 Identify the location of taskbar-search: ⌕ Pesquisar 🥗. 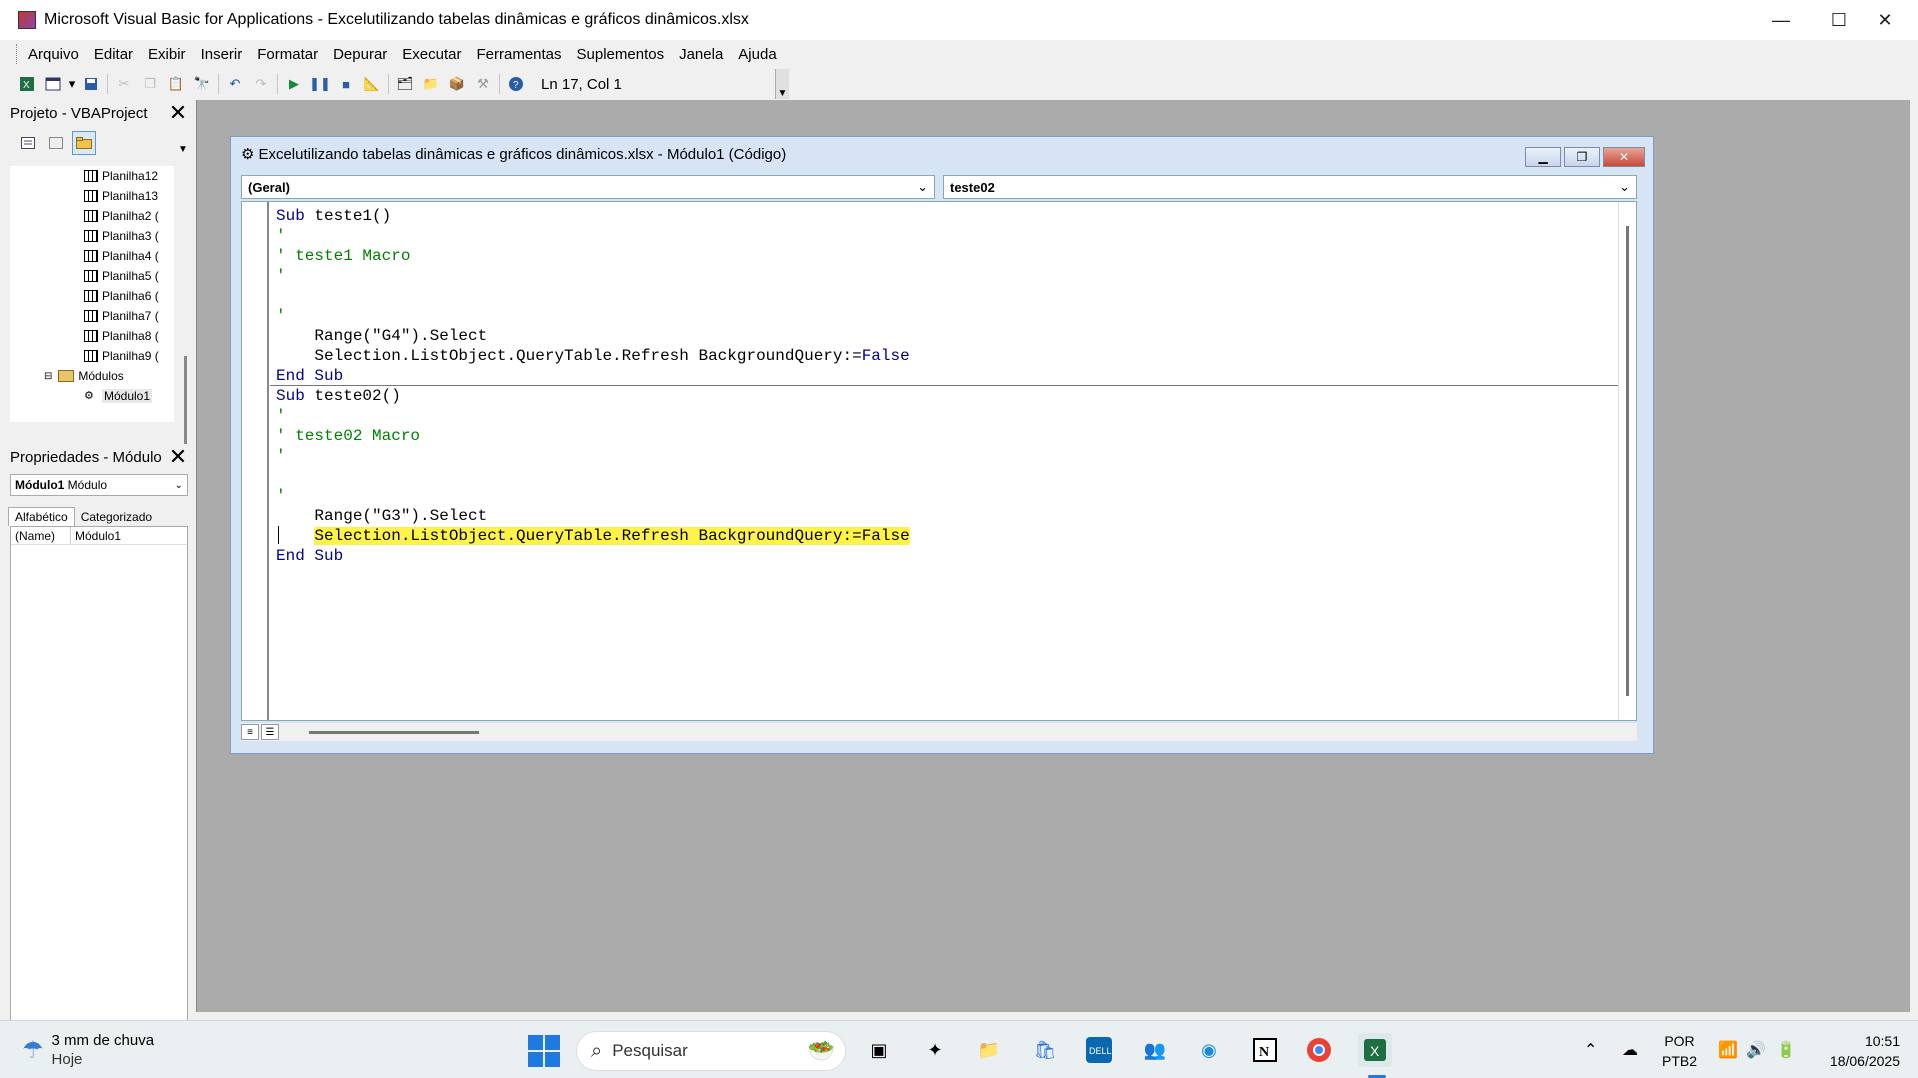
(711, 1051).